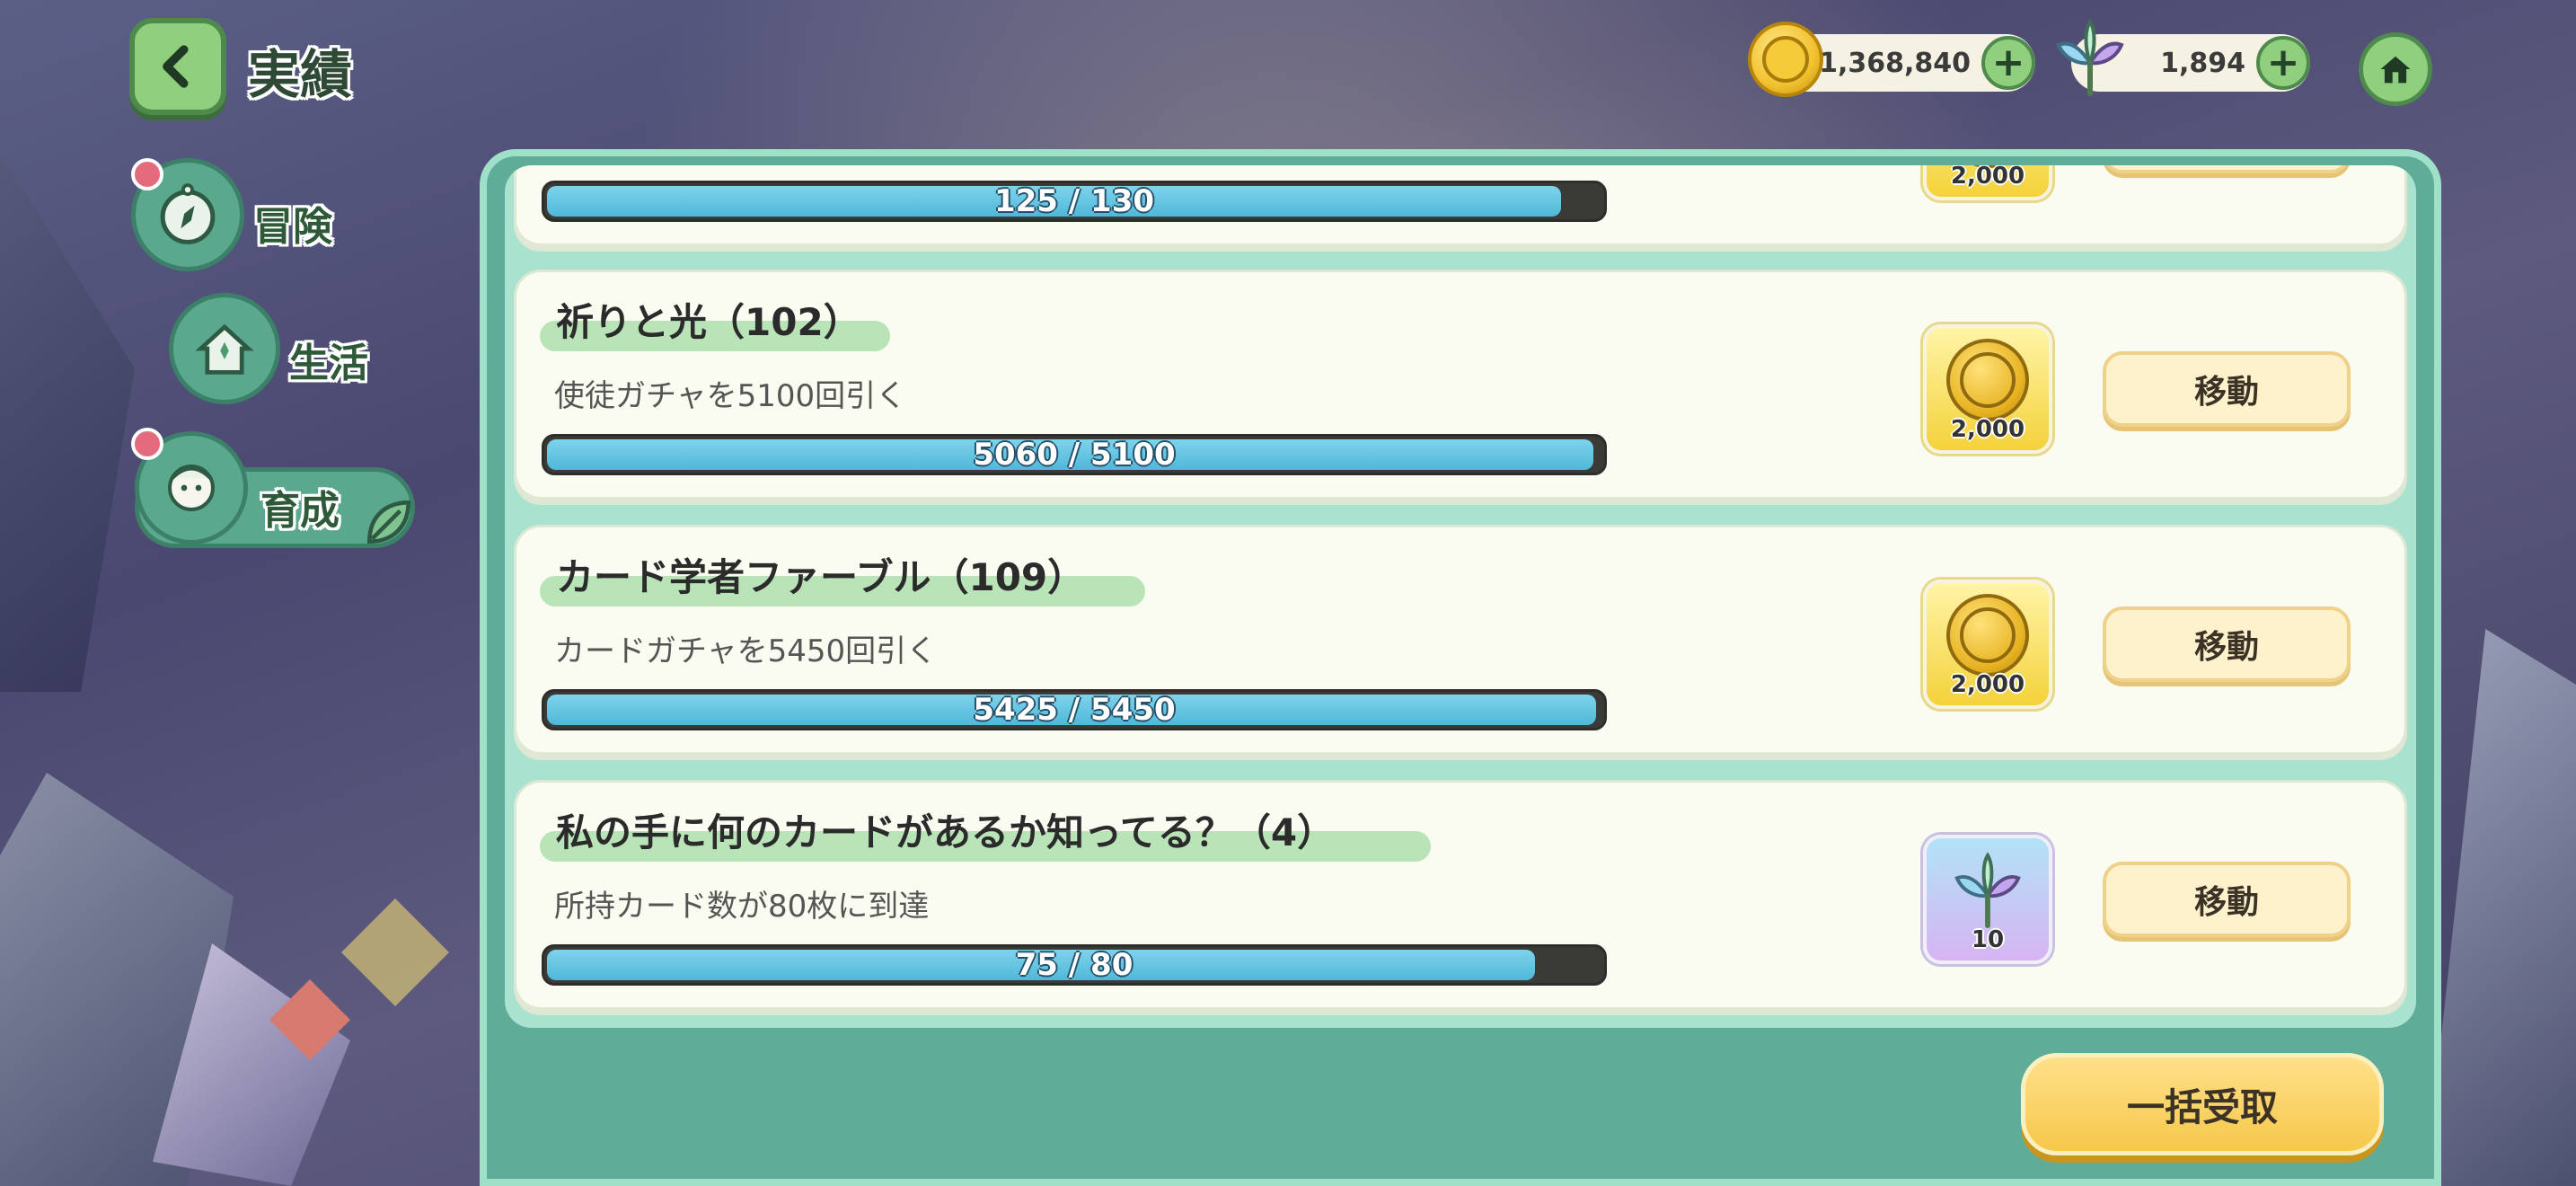 This screenshot has height=1186, width=2576. I want to click on reward-crystal: 10, so click(1987, 899).